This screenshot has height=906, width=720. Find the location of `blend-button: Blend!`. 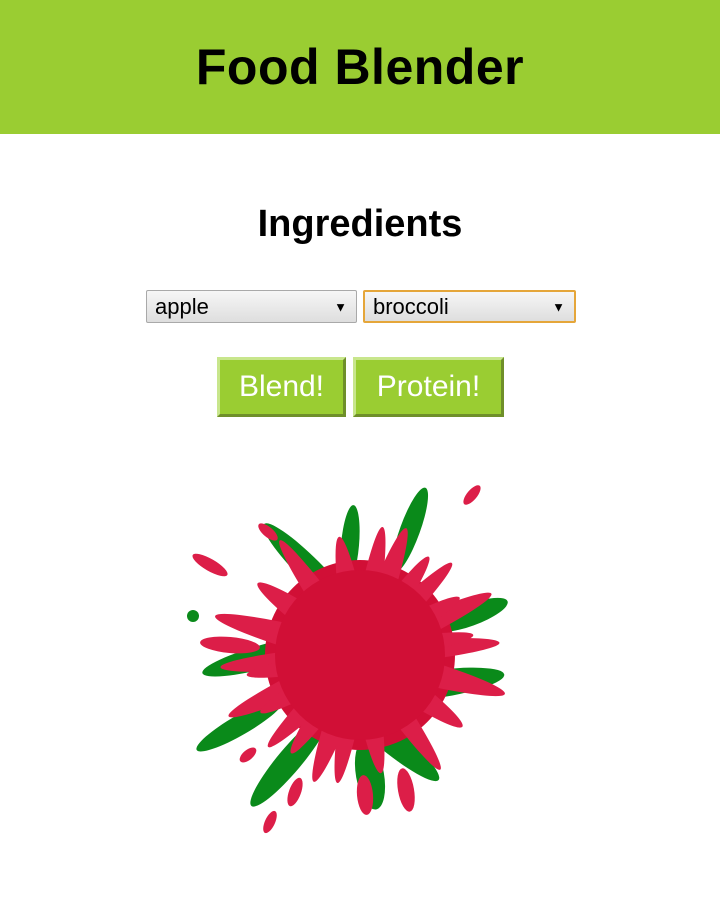

blend-button: Blend! is located at coordinates (281, 387).